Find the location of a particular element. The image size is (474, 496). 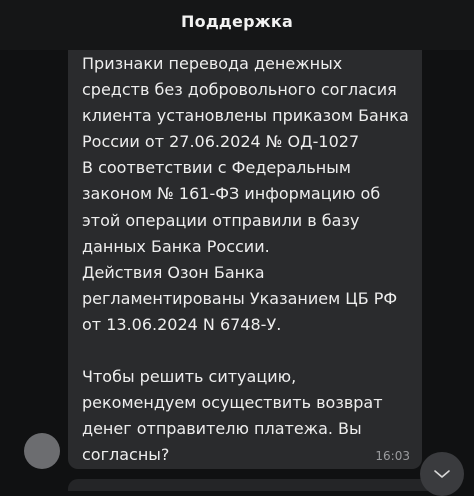

chevron-down-icon is located at coordinates (442, 474).